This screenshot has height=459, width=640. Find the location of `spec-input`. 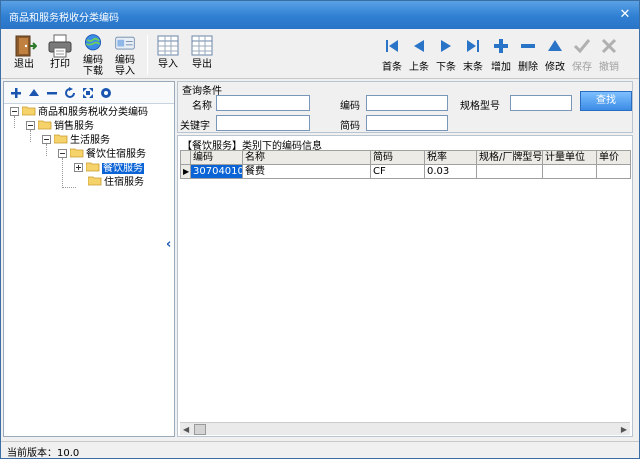

spec-input is located at coordinates (541, 103).